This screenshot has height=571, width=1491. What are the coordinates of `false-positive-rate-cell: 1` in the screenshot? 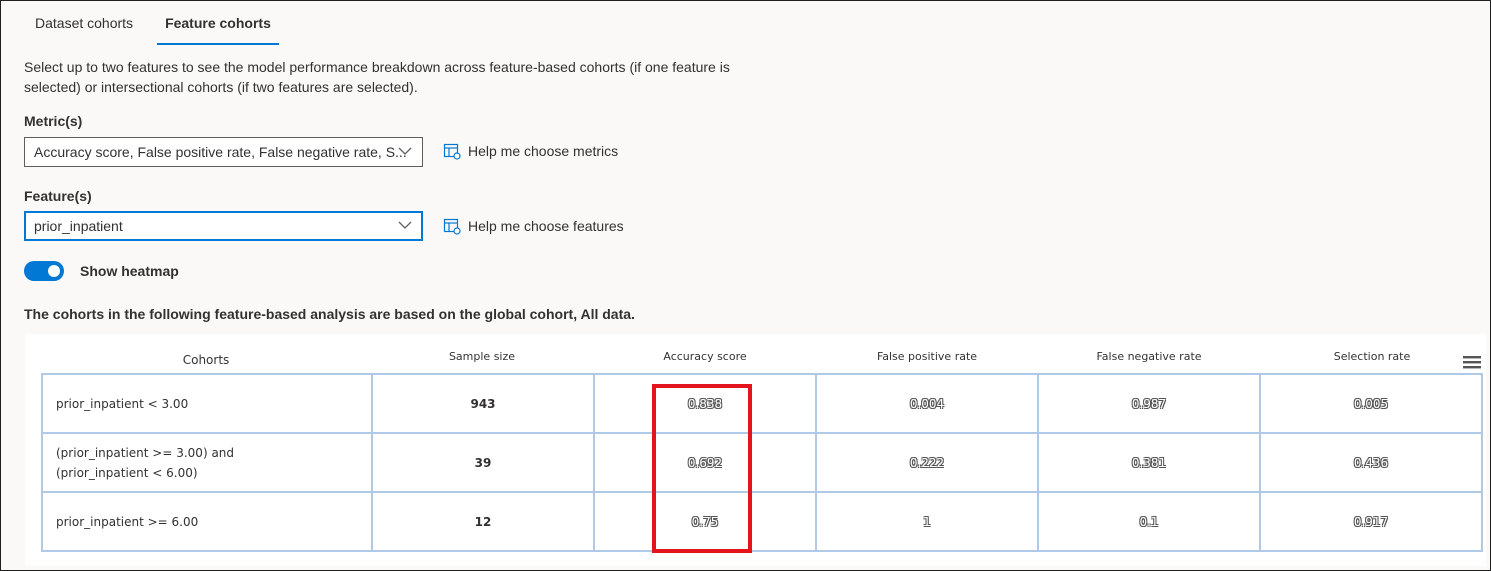 It's located at (927, 521).